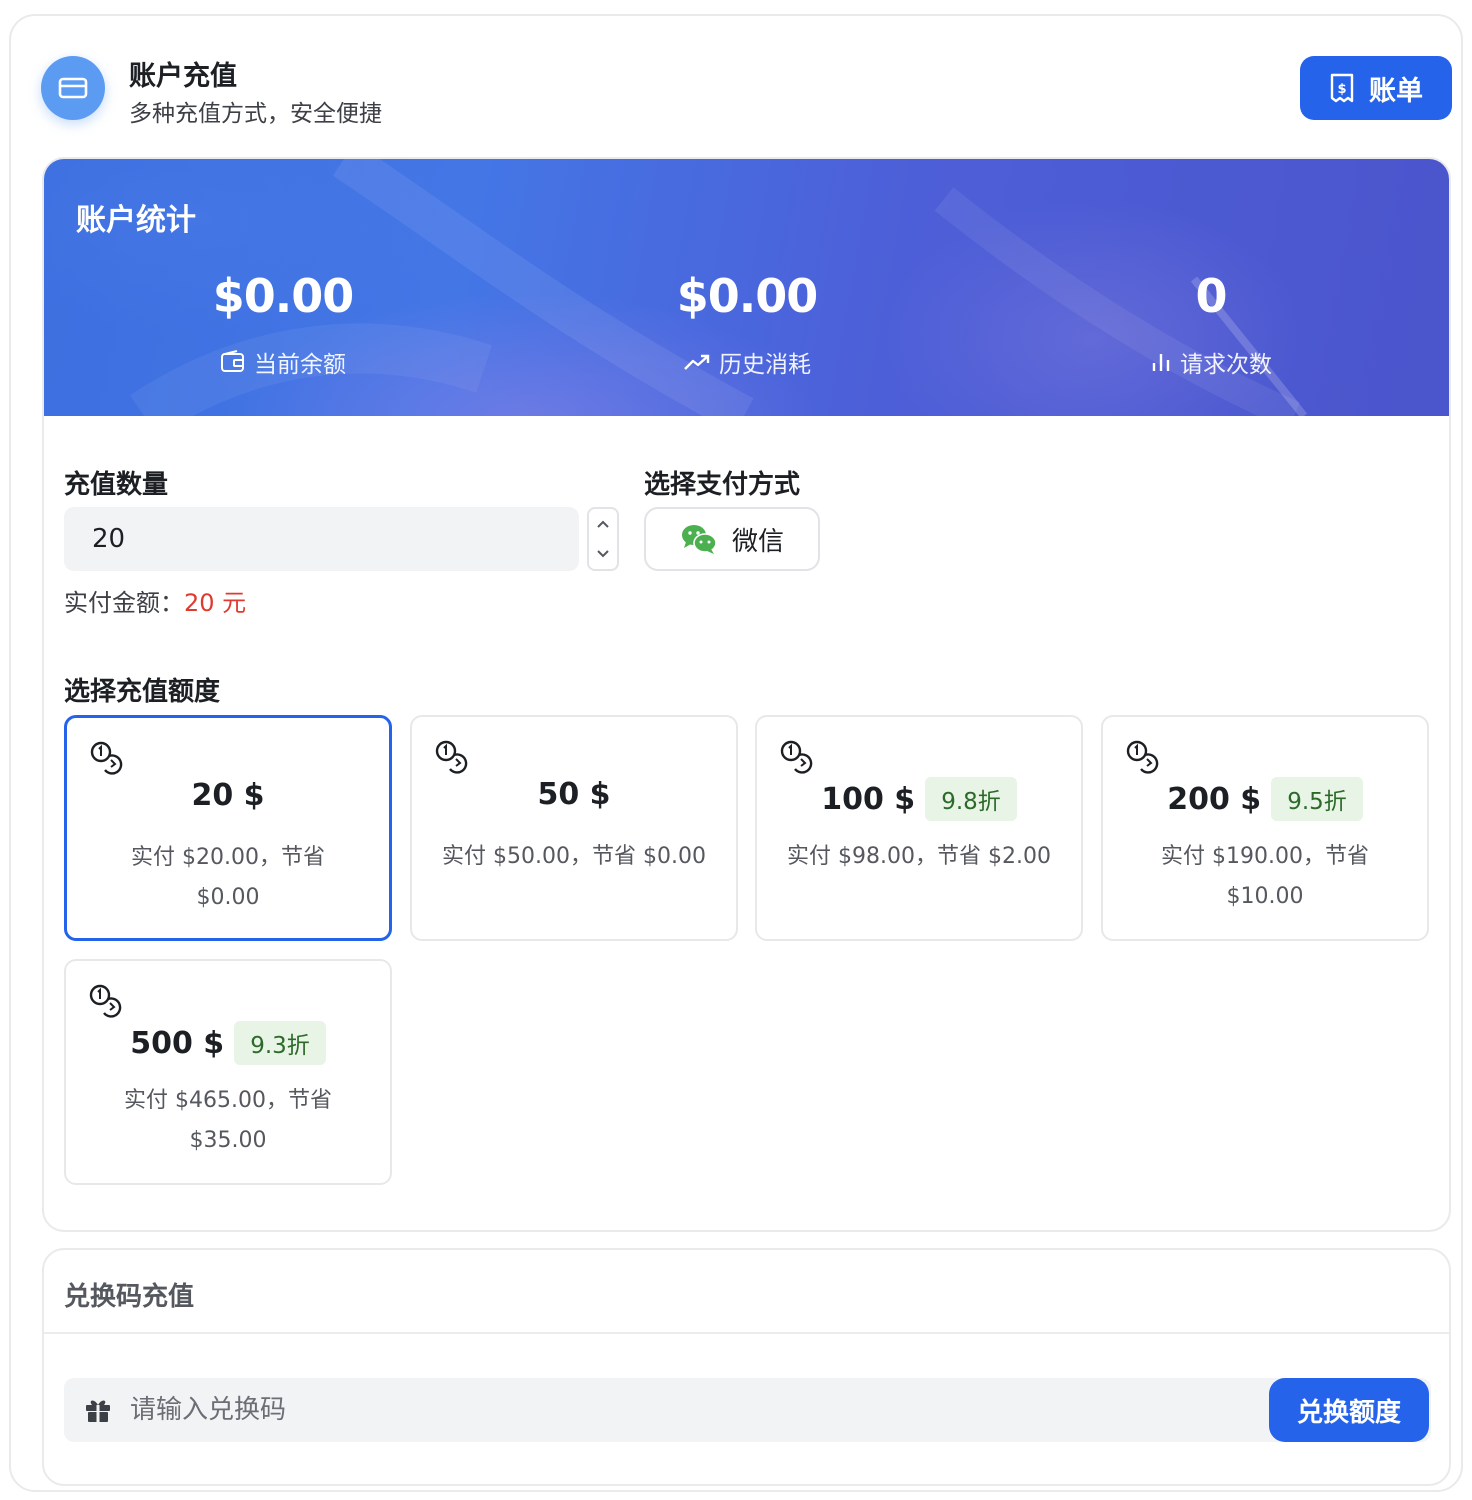 The height and width of the screenshot is (1500, 1472). Describe the element at coordinates (971, 799) in the screenshot. I see `discount-badge: 9.8折` at that location.